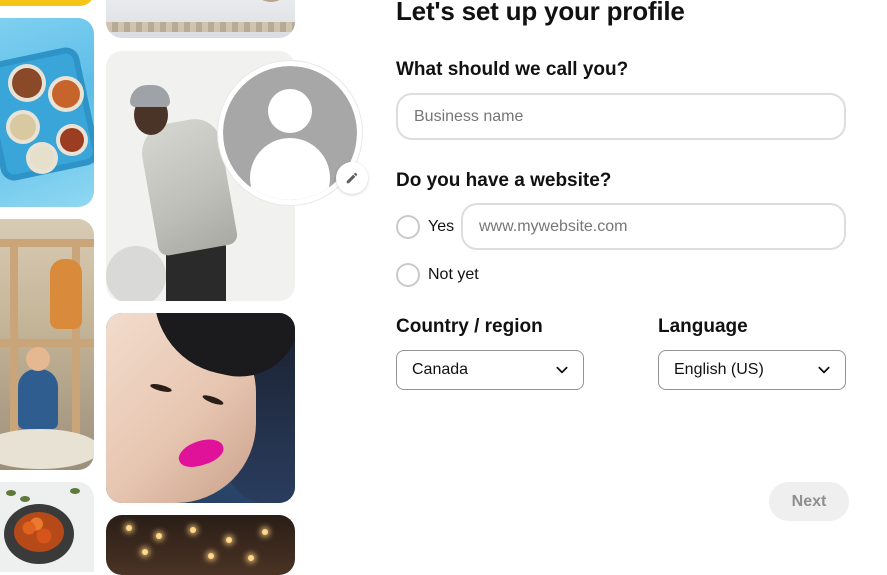 This screenshot has height=575, width=887. Describe the element at coordinates (703, 326) in the screenshot. I see `language-label: Language` at that location.